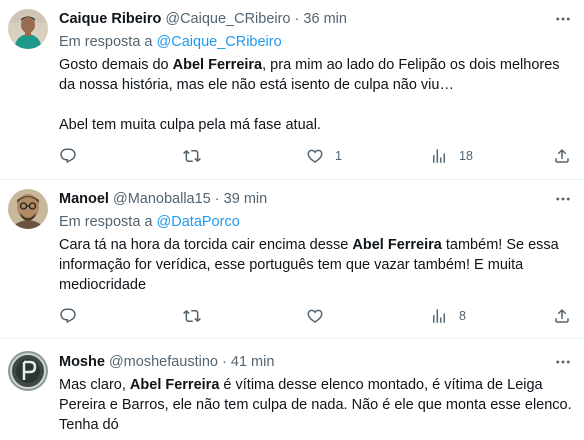  What do you see at coordinates (316, 42) in the screenshot?
I see `reply-context: Em resposta a @Caique_CRibeiro` at bounding box center [316, 42].